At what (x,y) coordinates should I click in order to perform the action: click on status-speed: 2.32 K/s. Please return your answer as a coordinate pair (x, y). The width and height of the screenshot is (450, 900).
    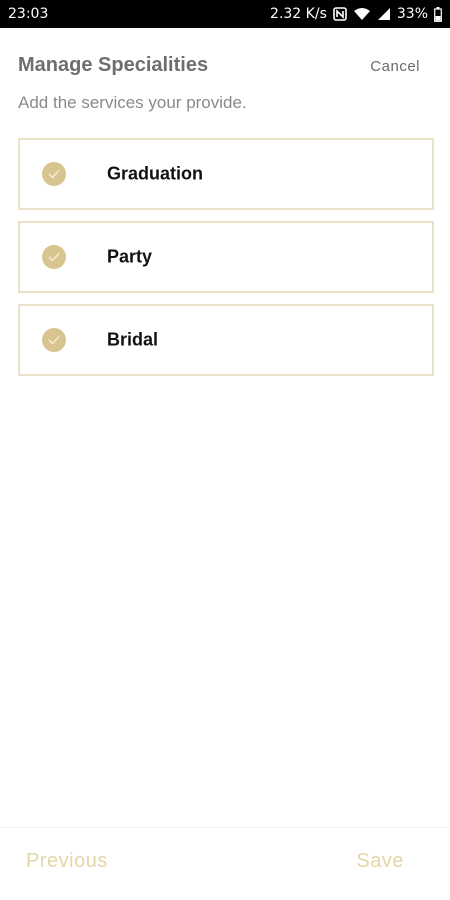
    Looking at the image, I should click on (298, 14).